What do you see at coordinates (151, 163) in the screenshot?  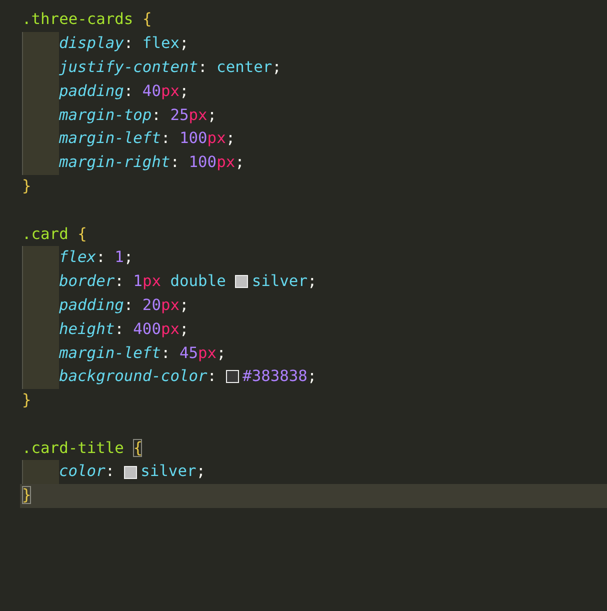 I see `code-text: margin-right: 100px;` at bounding box center [151, 163].